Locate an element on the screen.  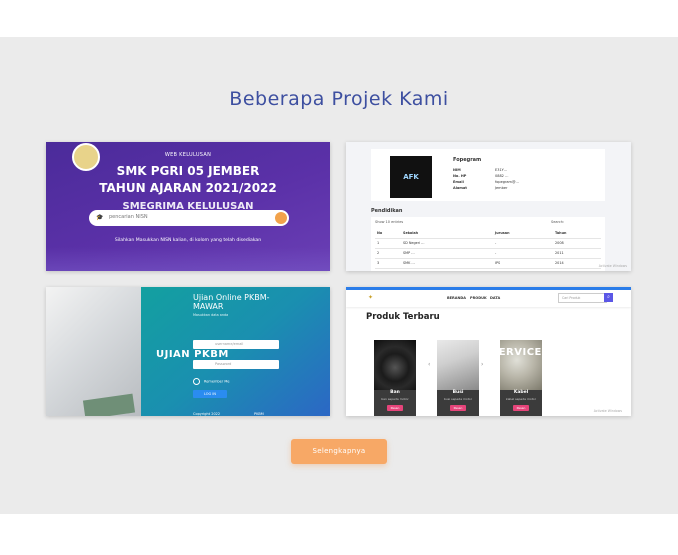
product-card: Busi busi sepeda motor Pesan is located at coordinates (458, 378).